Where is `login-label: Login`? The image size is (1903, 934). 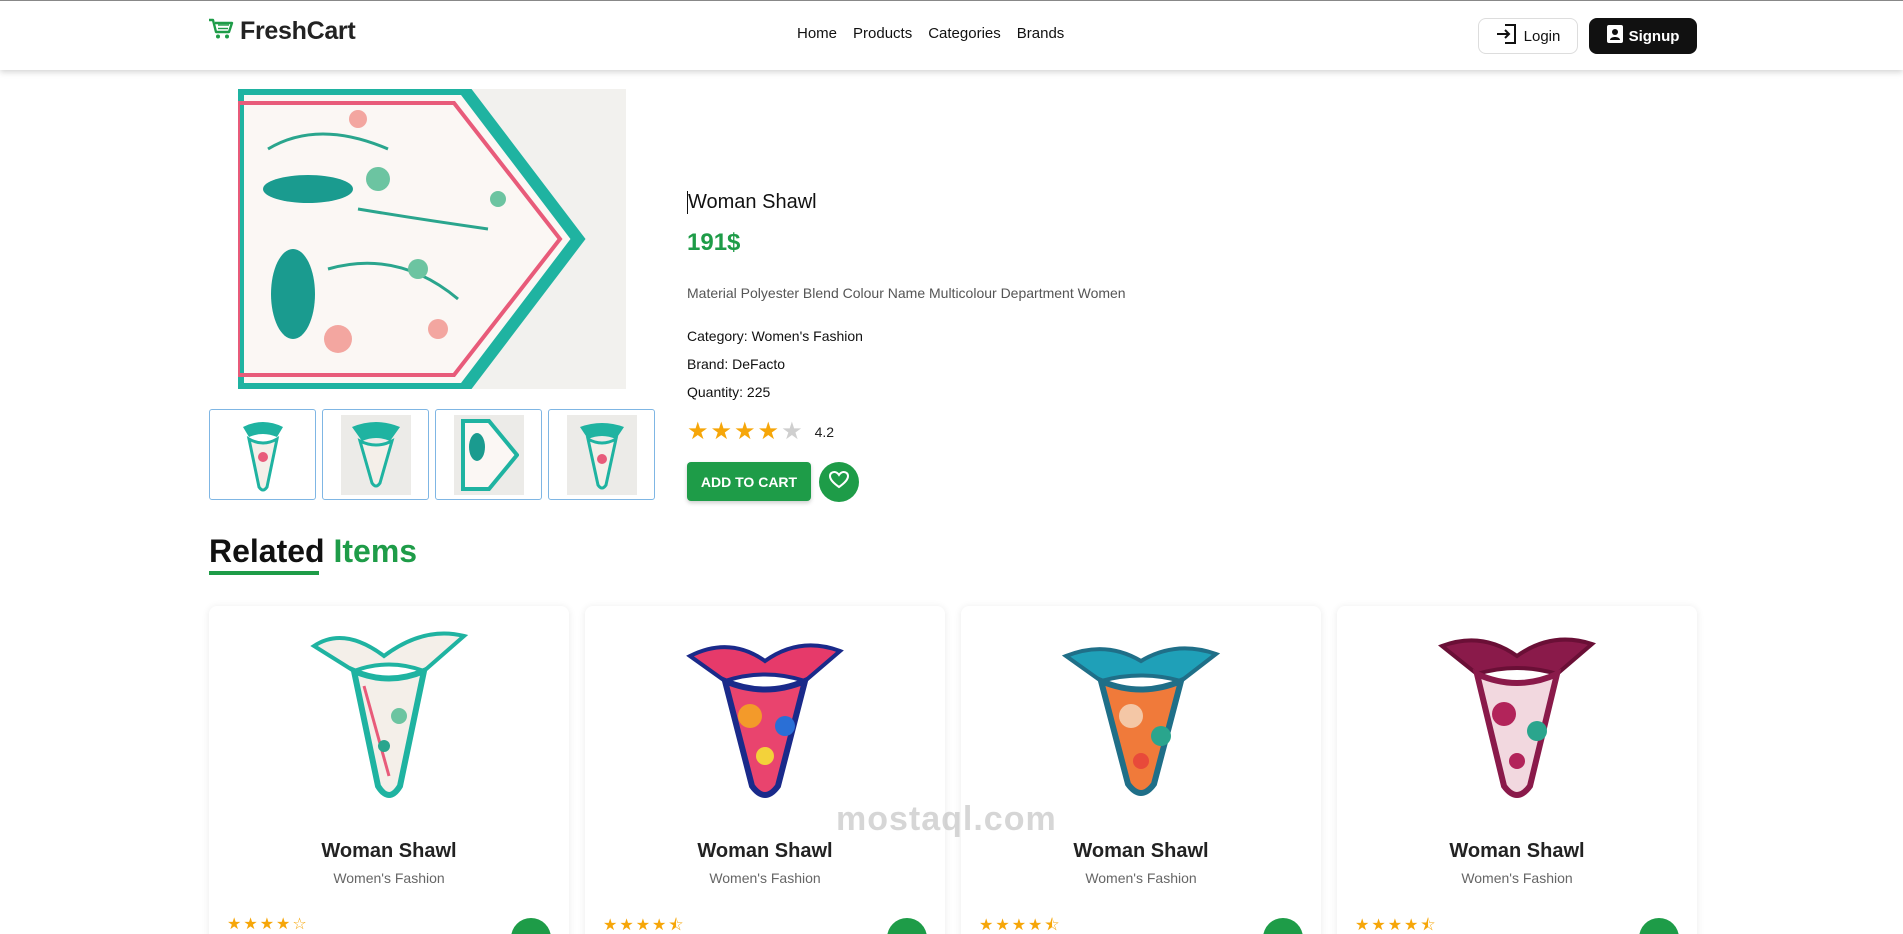
login-label: Login is located at coordinates (1542, 36).